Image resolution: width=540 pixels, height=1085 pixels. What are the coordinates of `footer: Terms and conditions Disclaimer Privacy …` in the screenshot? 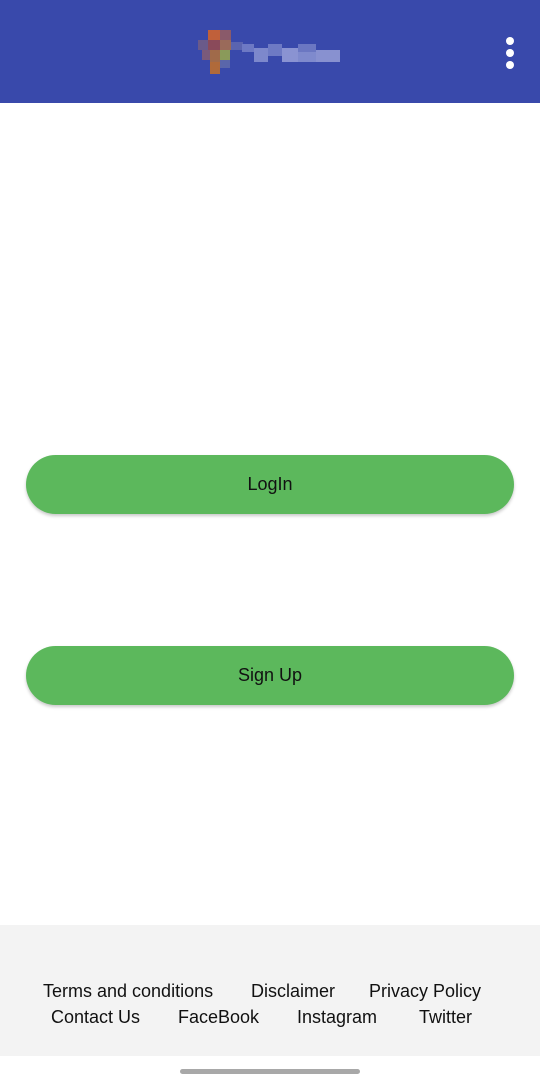 It's located at (270, 990).